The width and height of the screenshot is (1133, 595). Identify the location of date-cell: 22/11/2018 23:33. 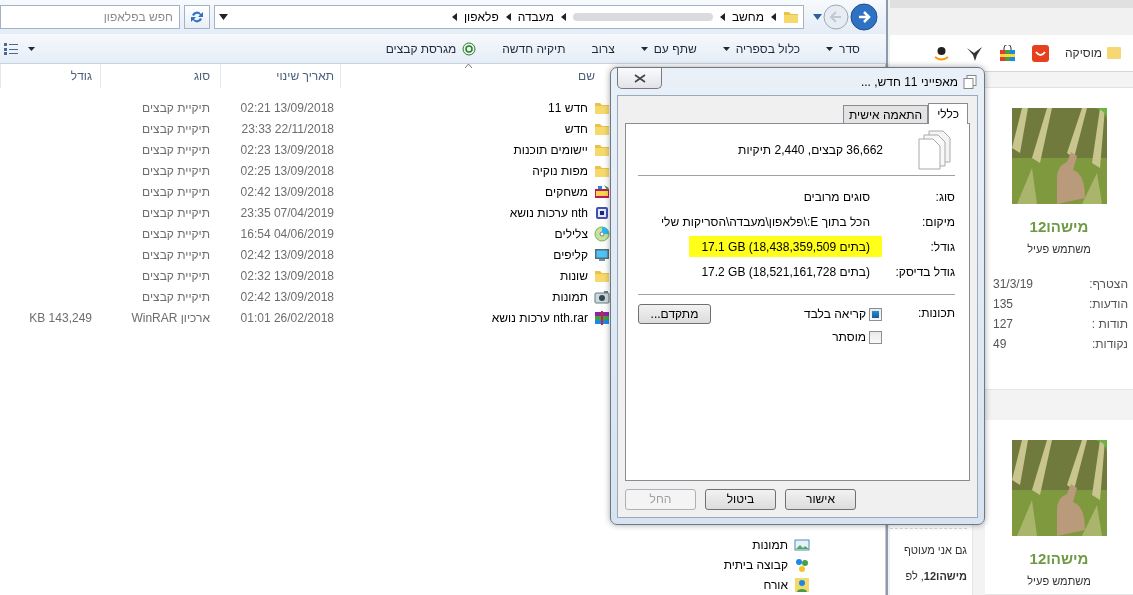
(287, 128).